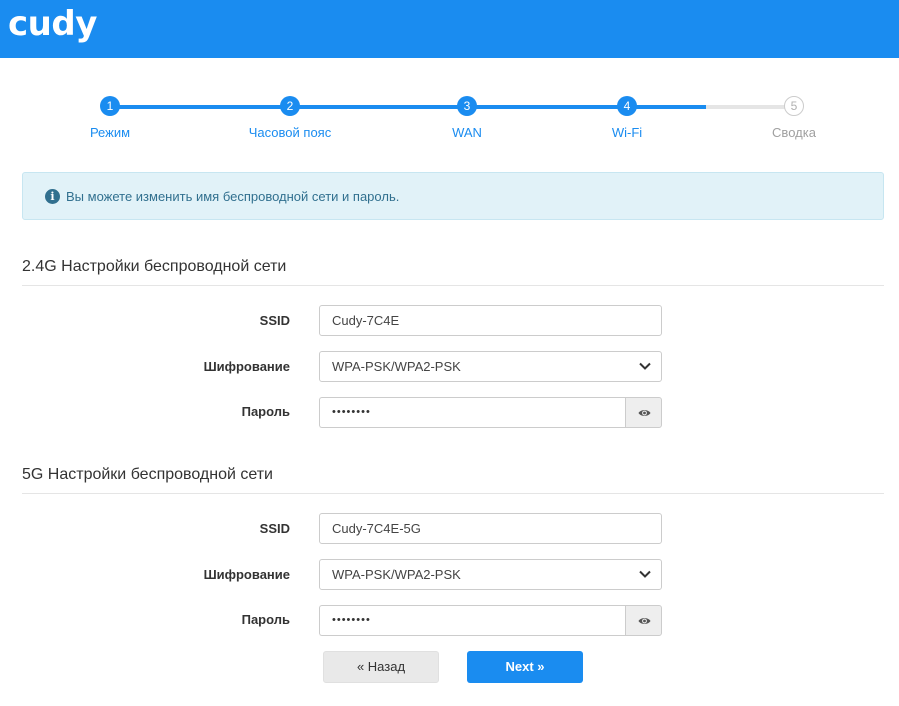  Describe the element at coordinates (627, 132) in the screenshot. I see `step-label: Wi-Fi` at that location.